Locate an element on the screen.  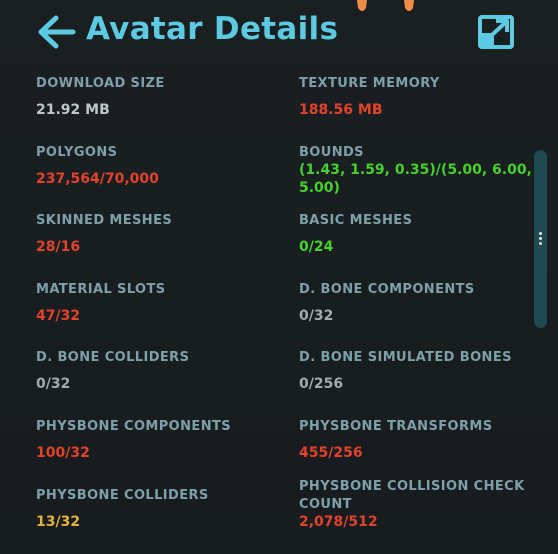
skinned-meshes-label: SKINNED MESHES is located at coordinates (104, 220).